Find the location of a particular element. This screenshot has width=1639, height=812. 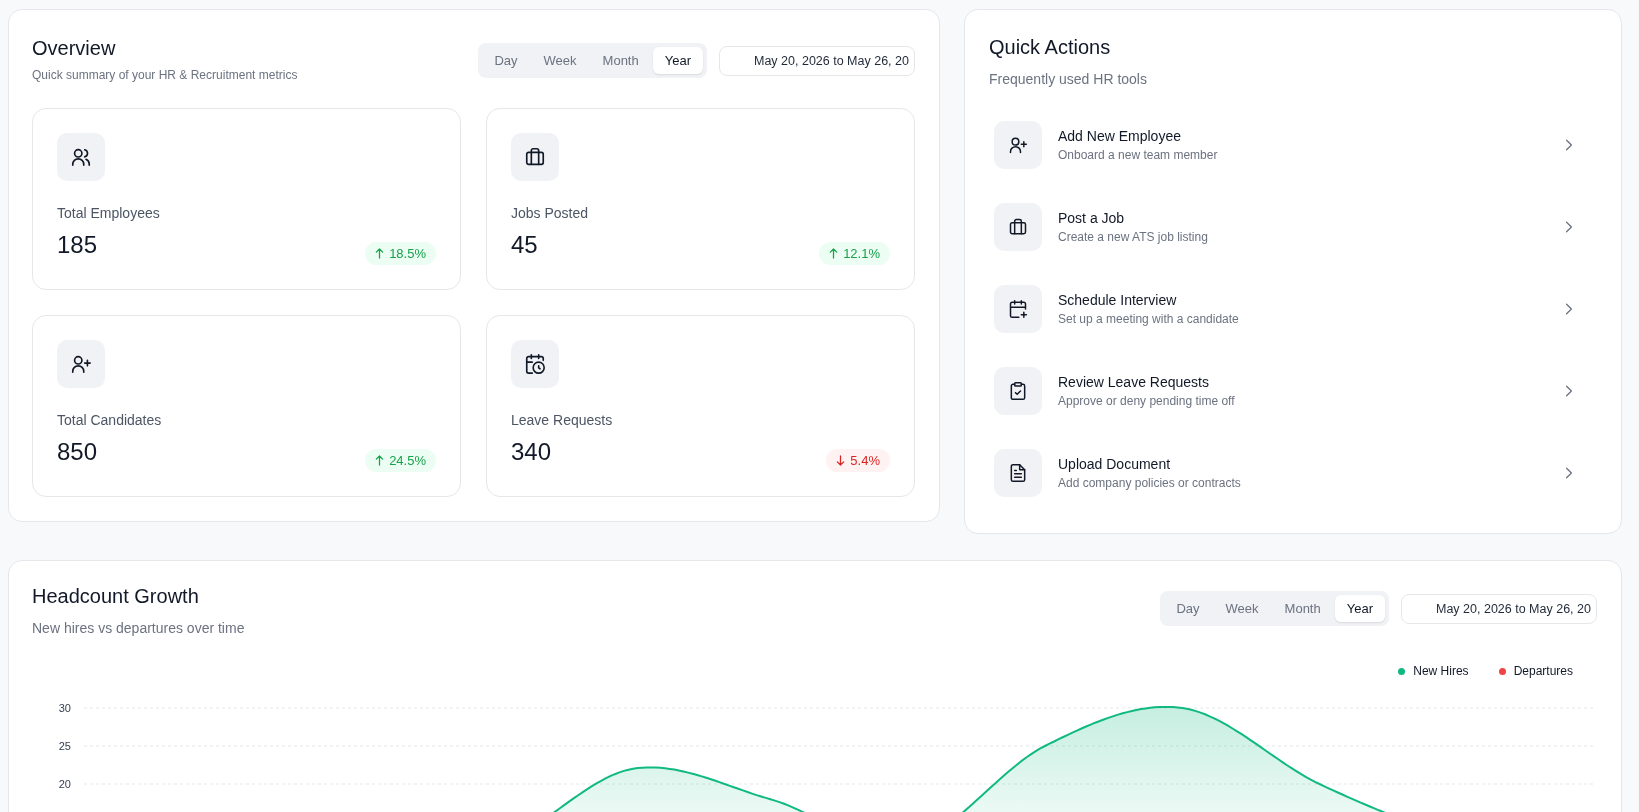

card-subtitle: Frequently used HR tools is located at coordinates (1068, 79).